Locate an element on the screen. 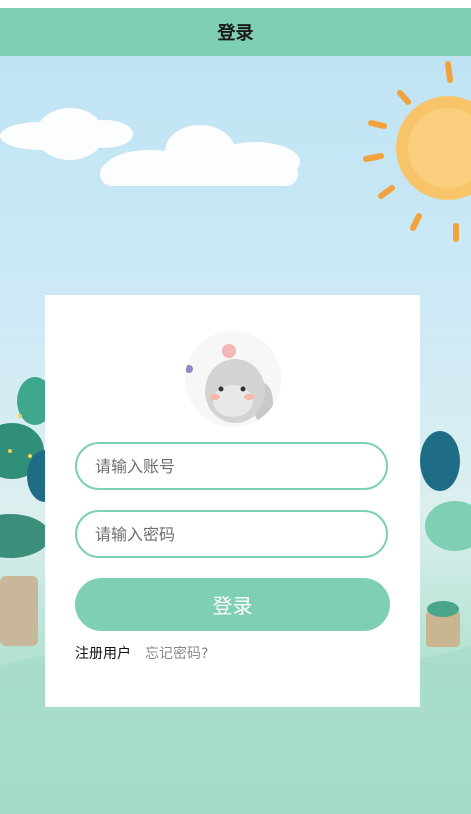 This screenshot has height=814, width=471. login-button: 登录 is located at coordinates (232, 604).